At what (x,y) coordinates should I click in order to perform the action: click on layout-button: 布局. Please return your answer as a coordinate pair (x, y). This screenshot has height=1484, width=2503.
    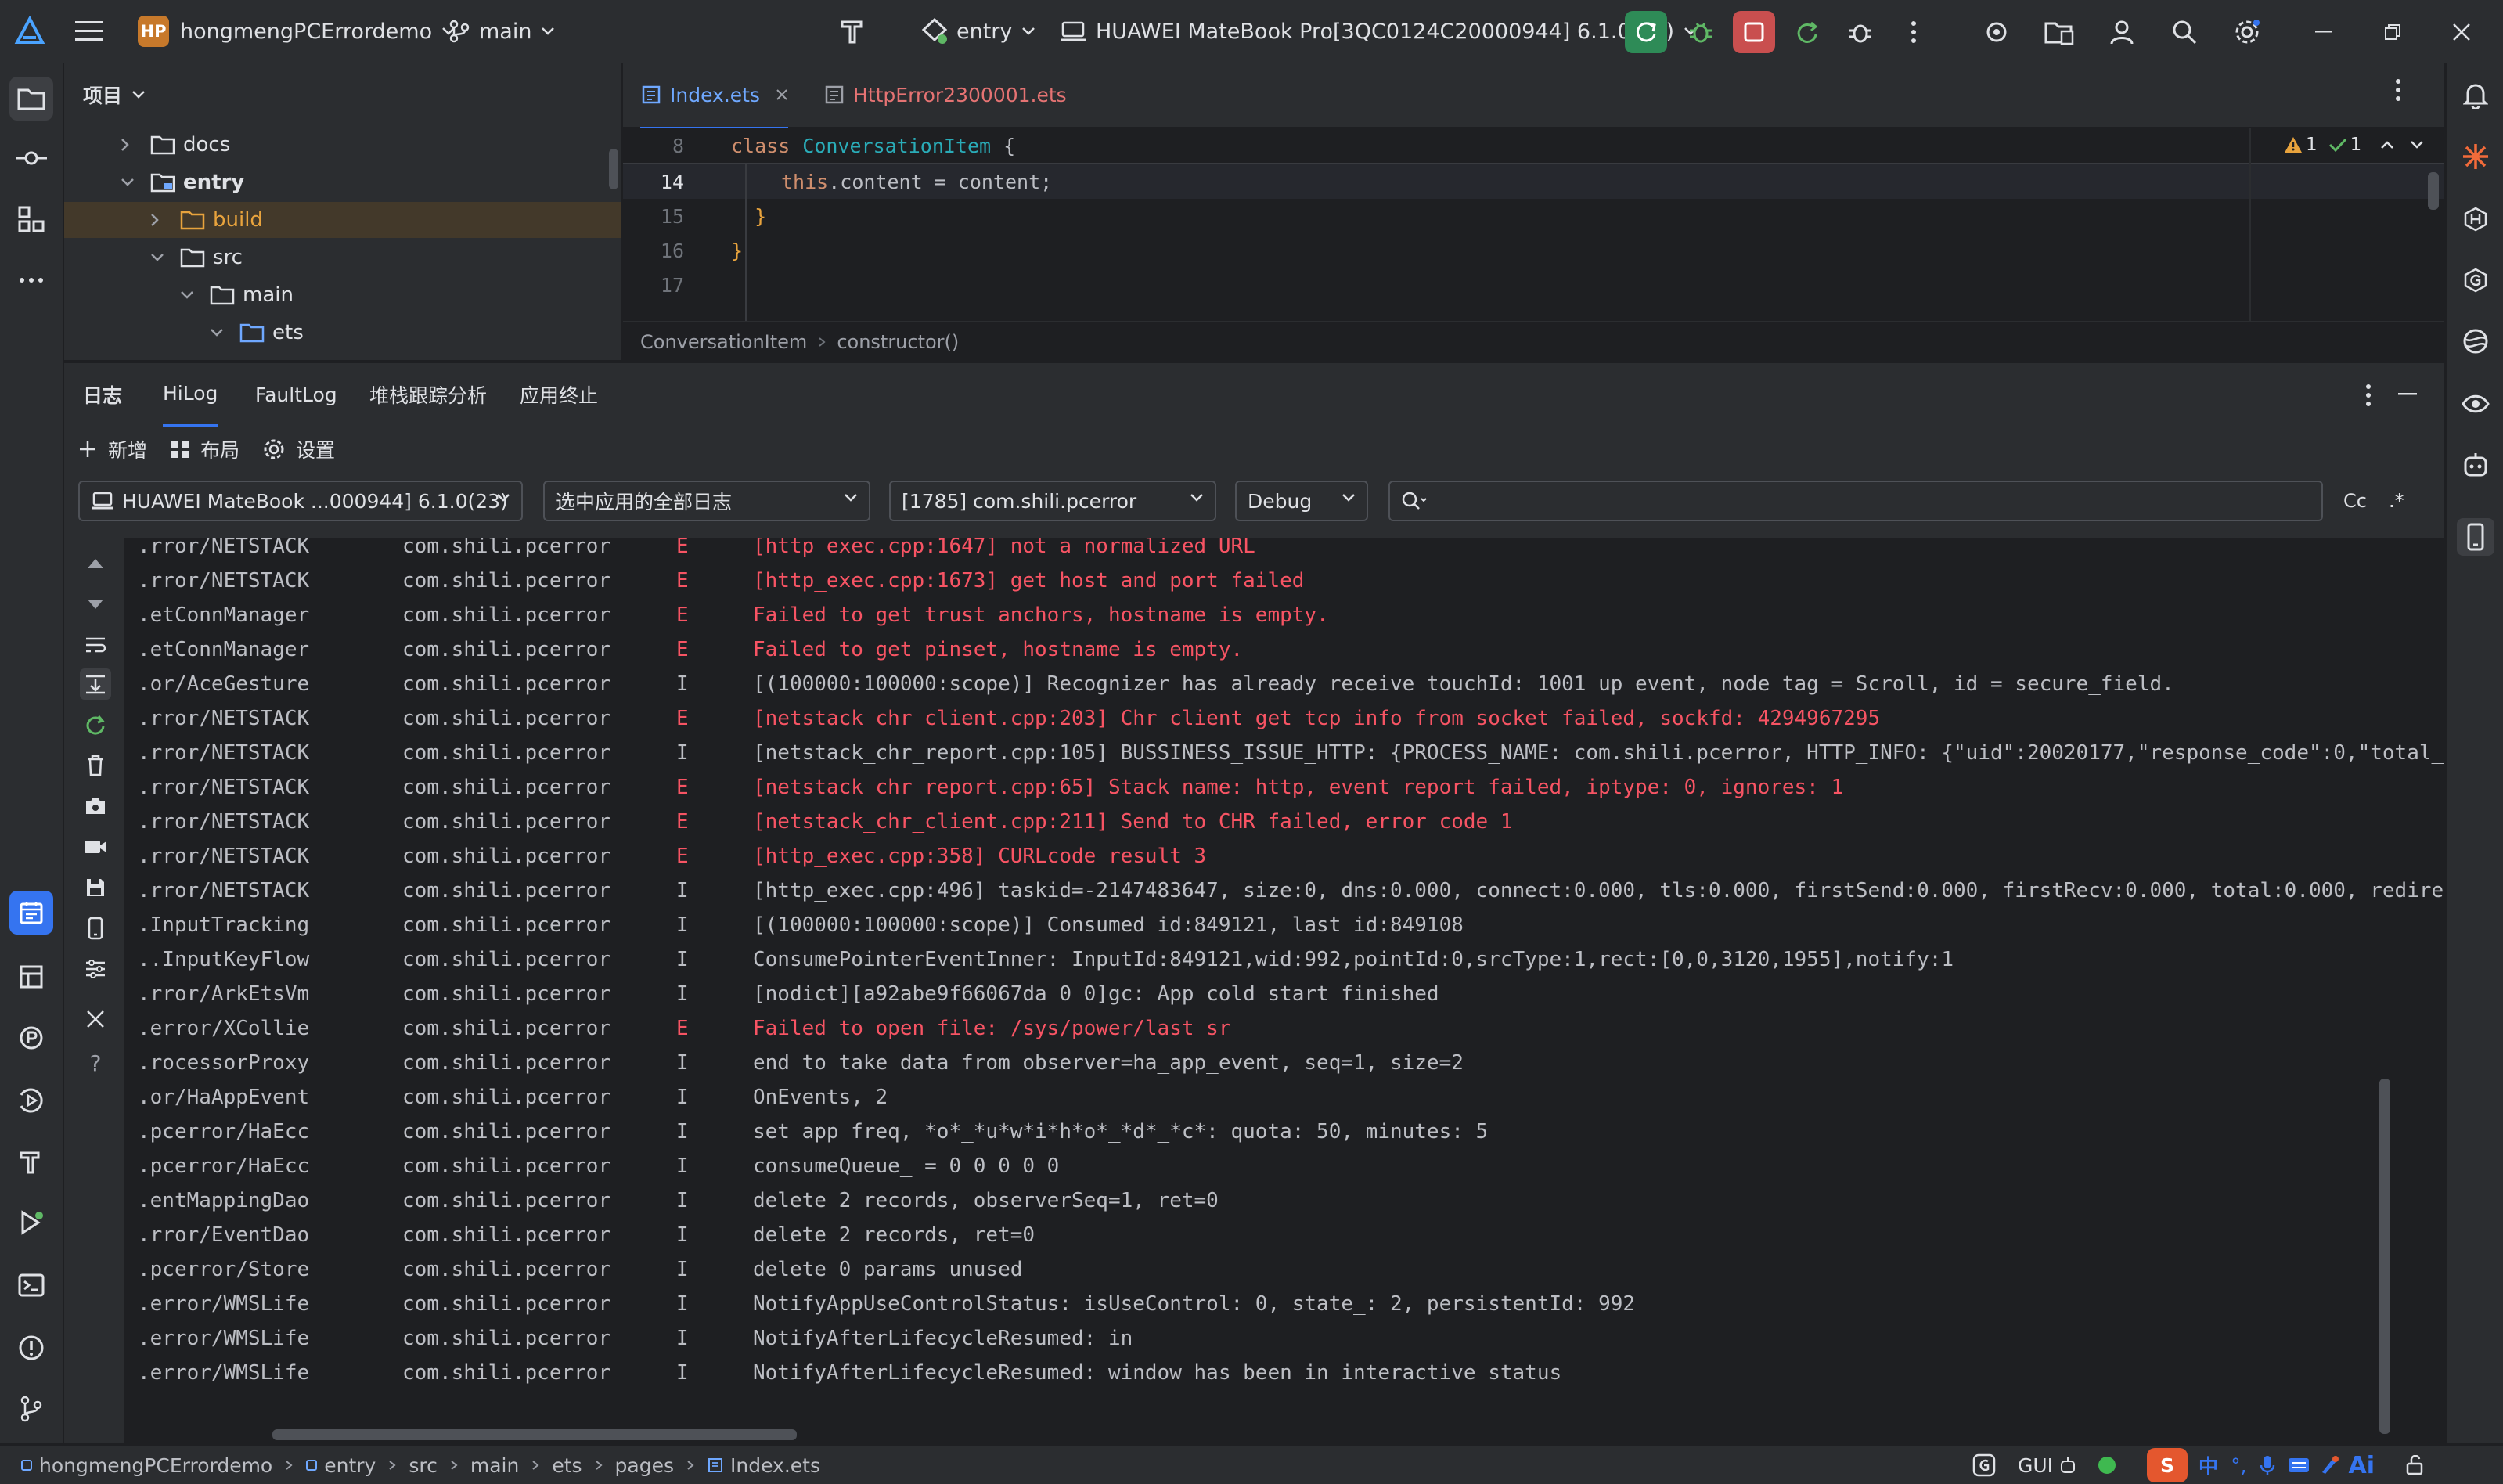
    Looking at the image, I should click on (205, 449).